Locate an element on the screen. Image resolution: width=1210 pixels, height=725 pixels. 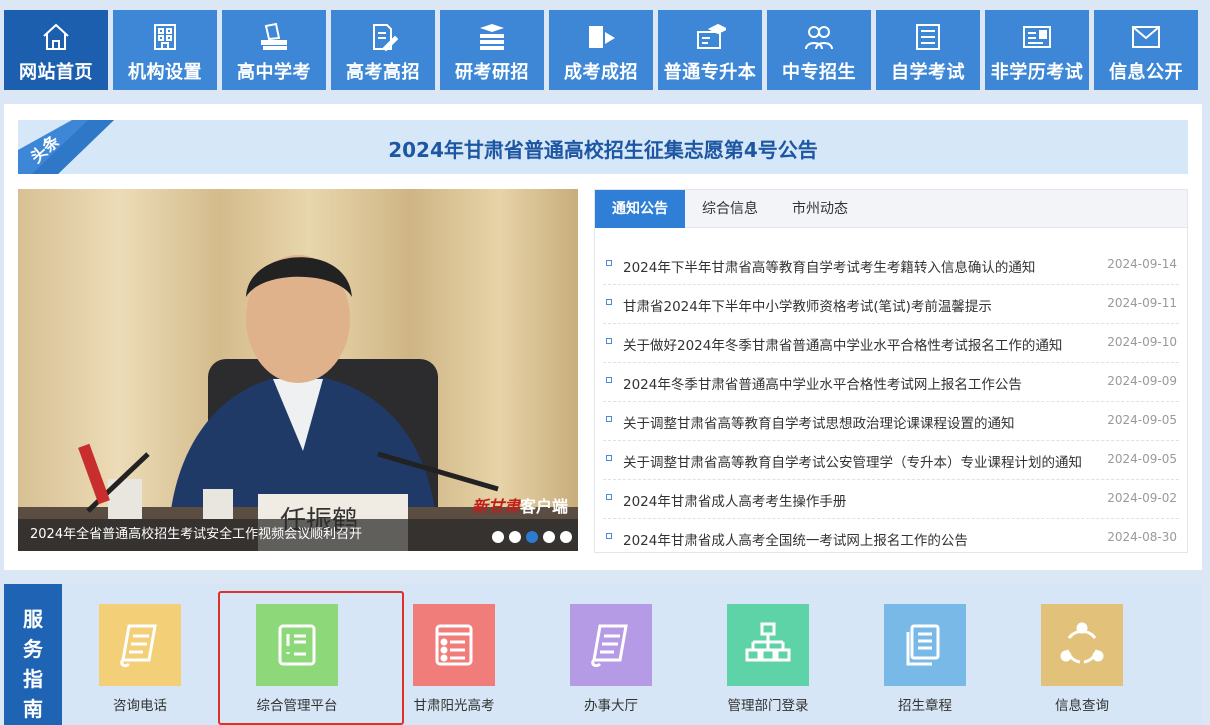
nav-label: 中专招生 is located at coordinates (819, 72).